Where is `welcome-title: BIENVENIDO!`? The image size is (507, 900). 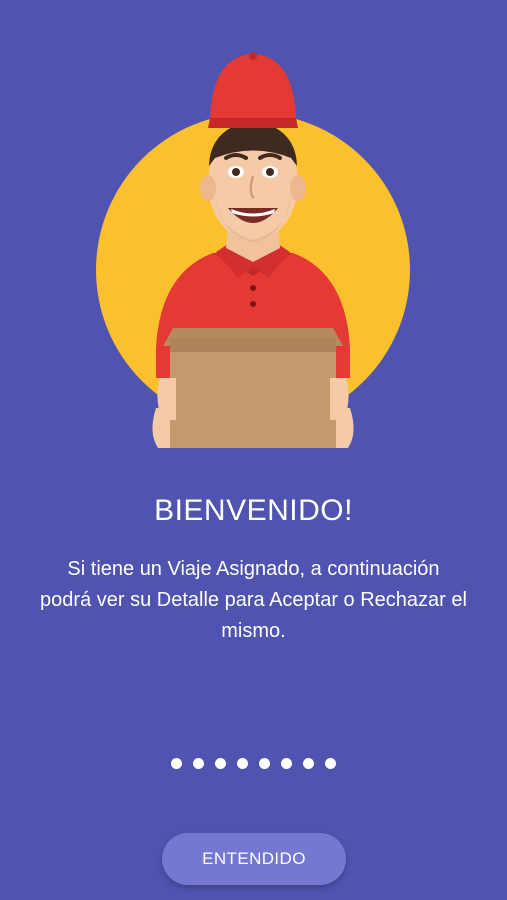
welcome-title: BIENVENIDO! is located at coordinates (253, 510).